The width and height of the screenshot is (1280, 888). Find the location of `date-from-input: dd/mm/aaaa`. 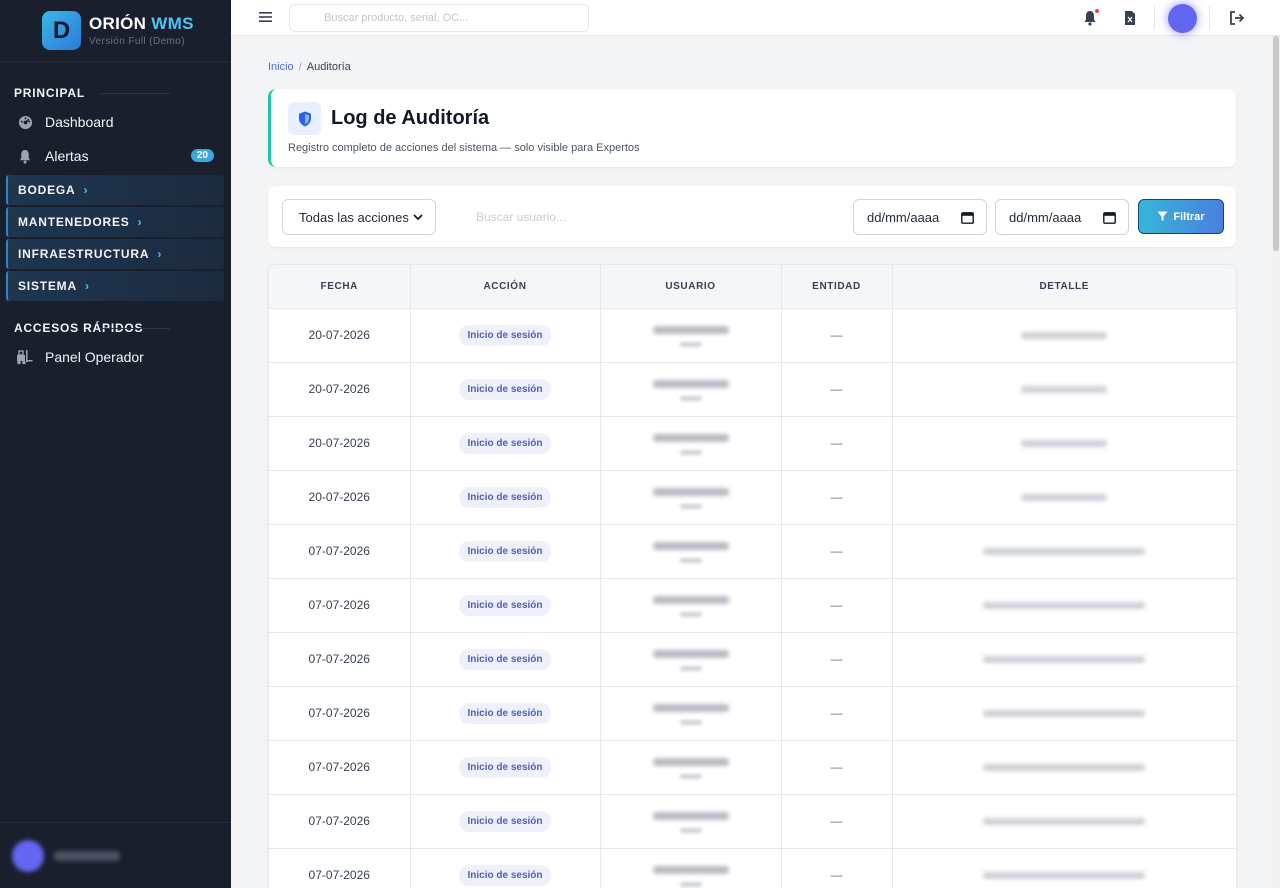

date-from-input: dd/mm/aaaa is located at coordinates (920, 217).